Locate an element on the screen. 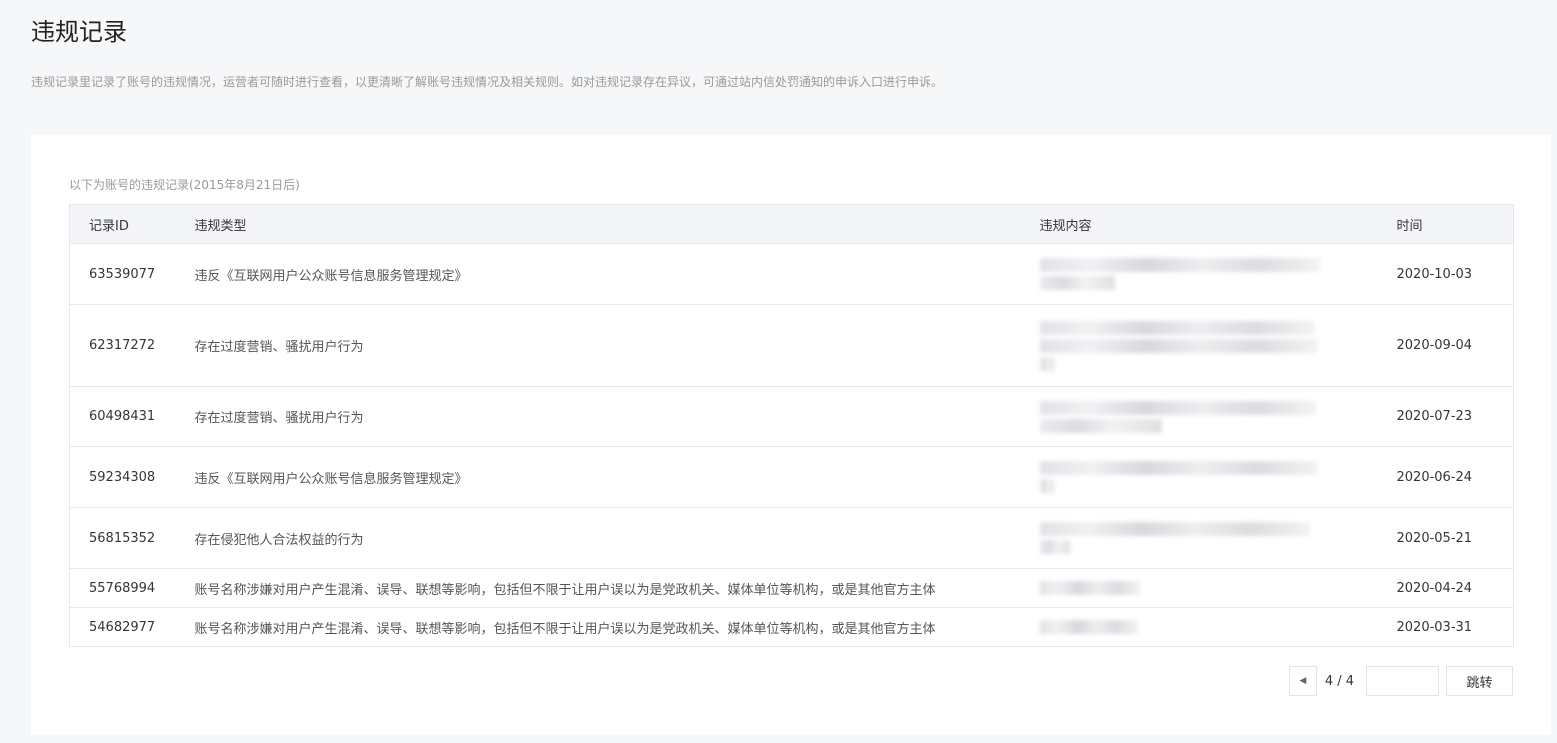 This screenshot has height=743, width=1557. violation-time: 2020-03-31 is located at coordinates (1455, 627).